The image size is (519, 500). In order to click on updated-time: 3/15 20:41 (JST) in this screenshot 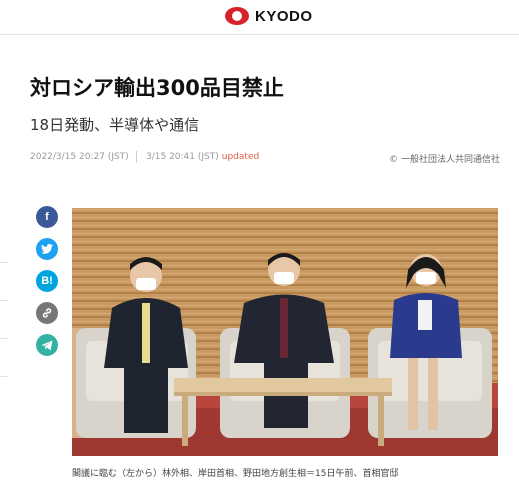, I will do `click(182, 157)`.